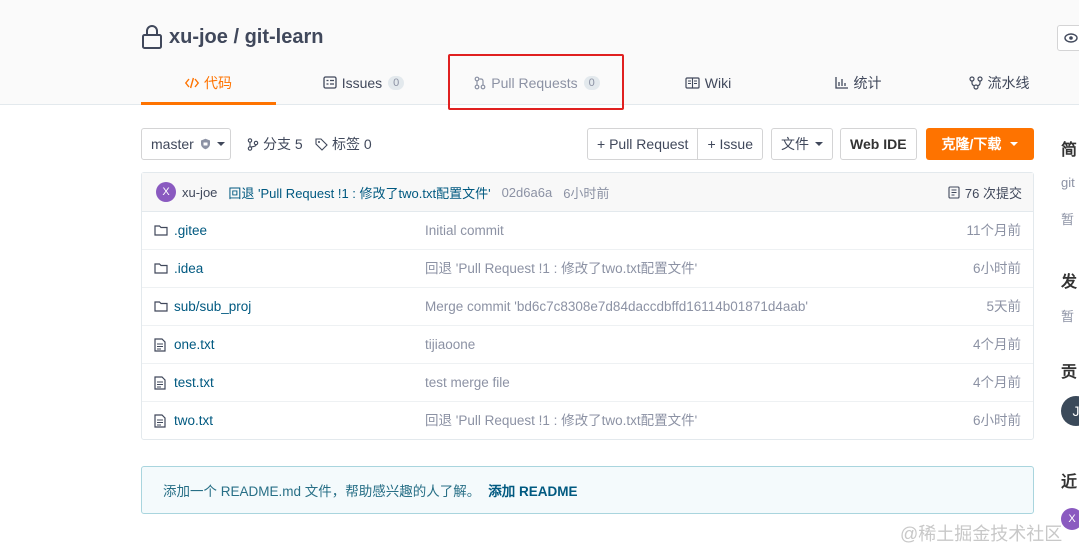 Image resolution: width=1079 pixels, height=558 pixels. I want to click on tab-pipeline-label: 流水线, so click(1008, 82).